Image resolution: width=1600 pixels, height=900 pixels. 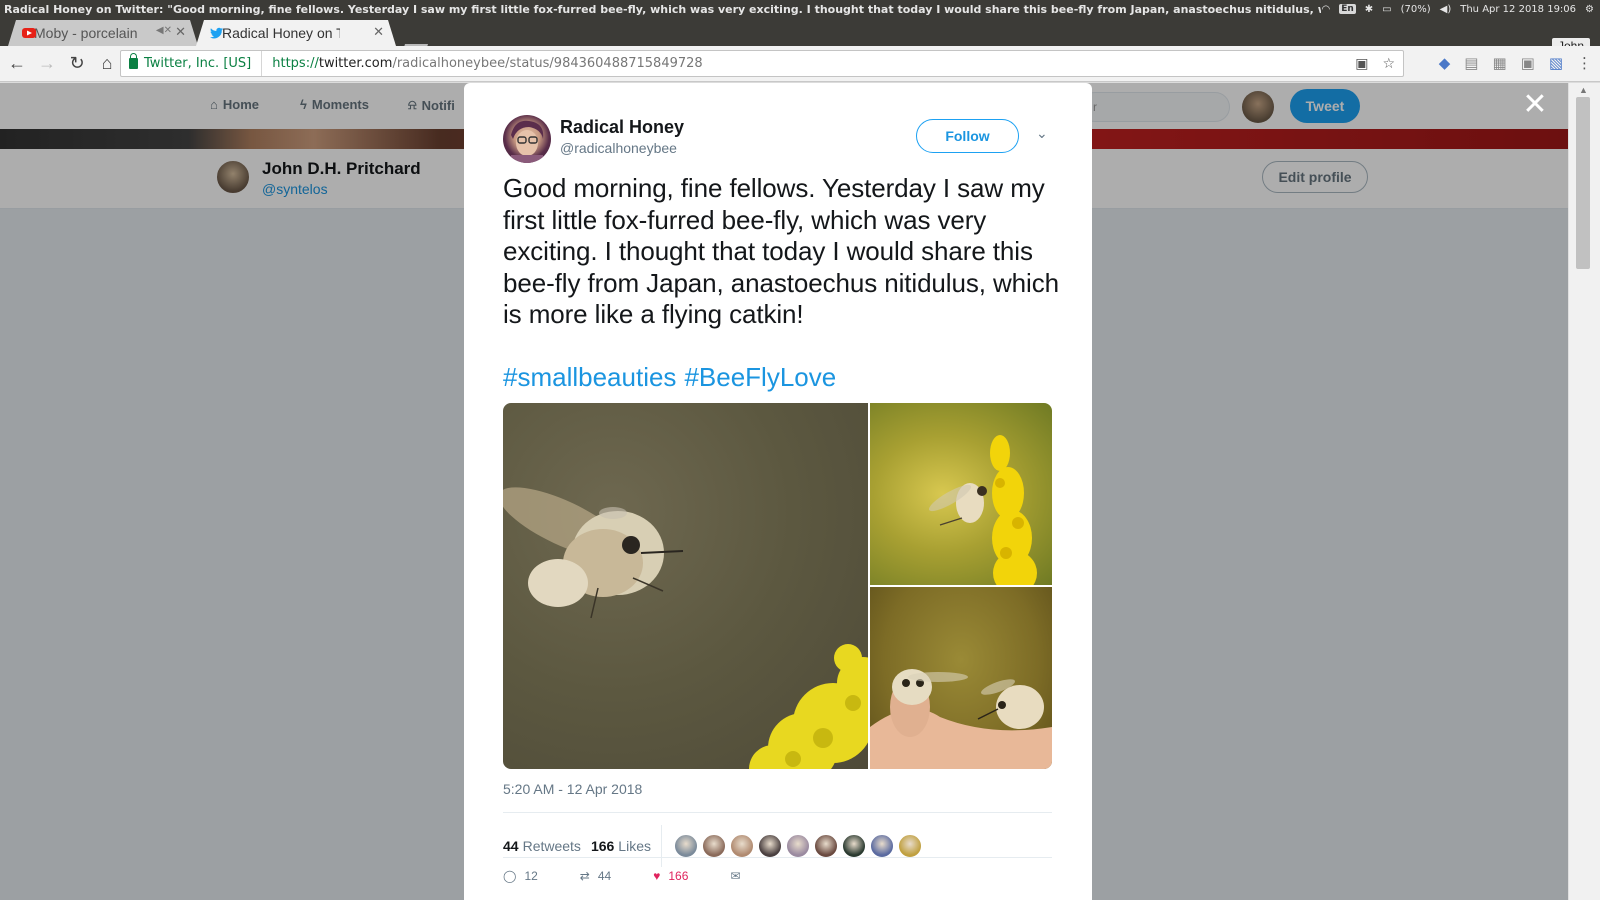 What do you see at coordinates (1369, 9) in the screenshot?
I see `bluetooth-icon: ✱` at bounding box center [1369, 9].